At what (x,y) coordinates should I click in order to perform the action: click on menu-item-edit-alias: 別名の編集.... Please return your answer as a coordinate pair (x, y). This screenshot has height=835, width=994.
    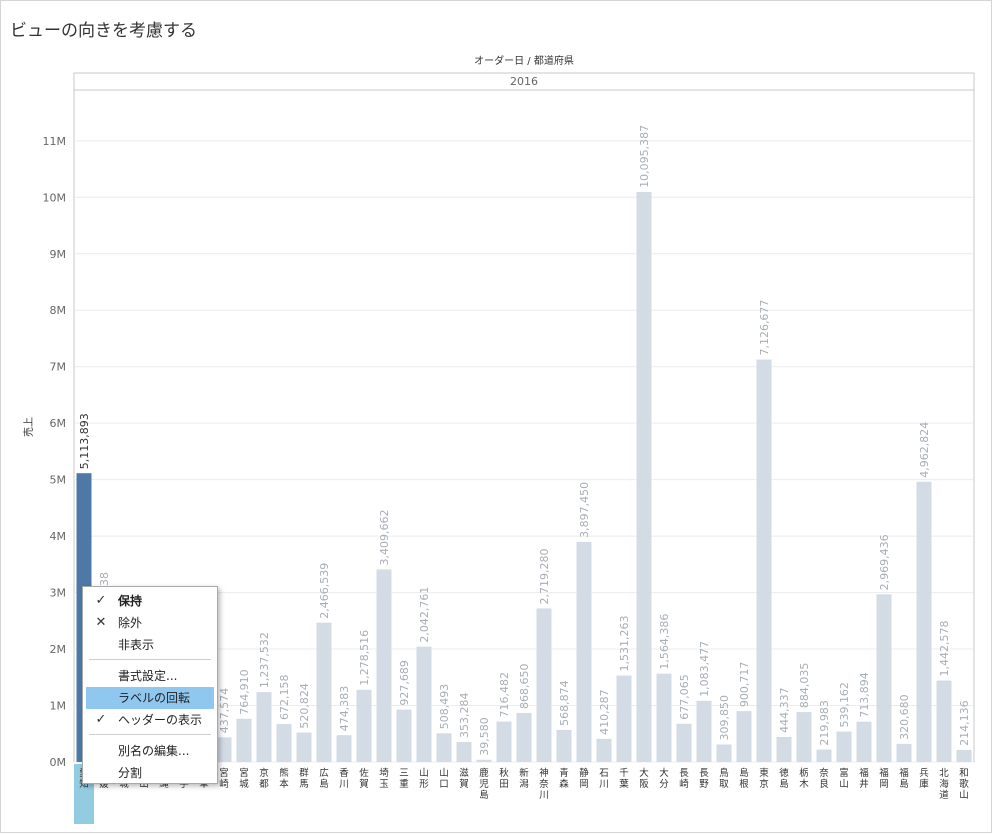
    Looking at the image, I should click on (150, 751).